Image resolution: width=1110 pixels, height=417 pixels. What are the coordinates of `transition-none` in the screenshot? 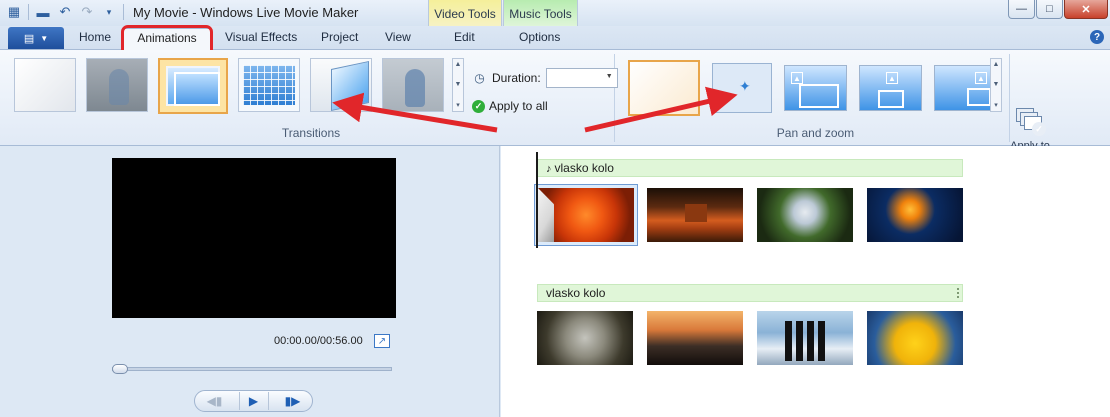 It's located at (45, 85).